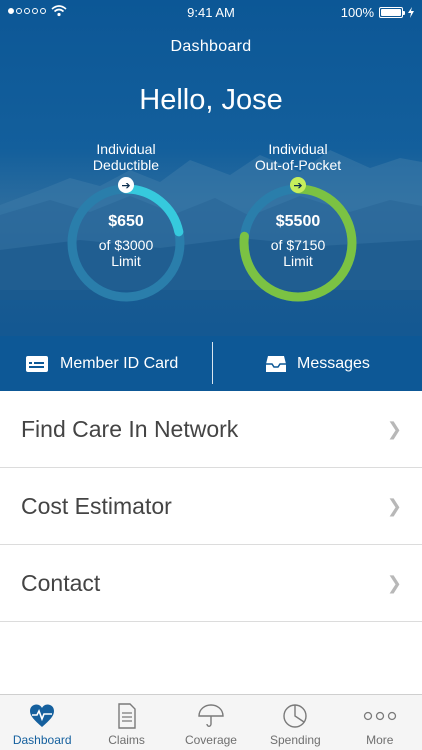 Image resolution: width=422 pixels, height=750 pixels. I want to click on messages-button: Messages, so click(344, 363).